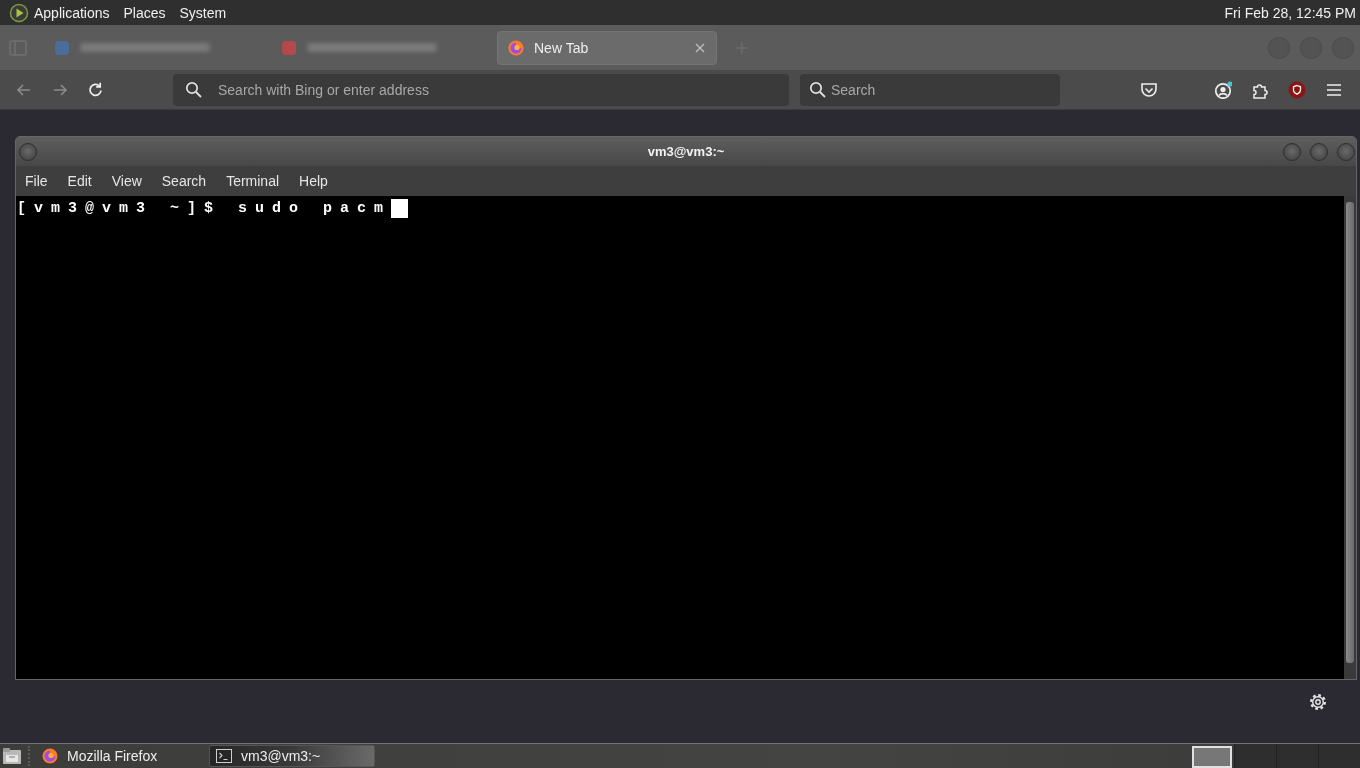  I want to click on menu-item: Terminal, so click(253, 181).